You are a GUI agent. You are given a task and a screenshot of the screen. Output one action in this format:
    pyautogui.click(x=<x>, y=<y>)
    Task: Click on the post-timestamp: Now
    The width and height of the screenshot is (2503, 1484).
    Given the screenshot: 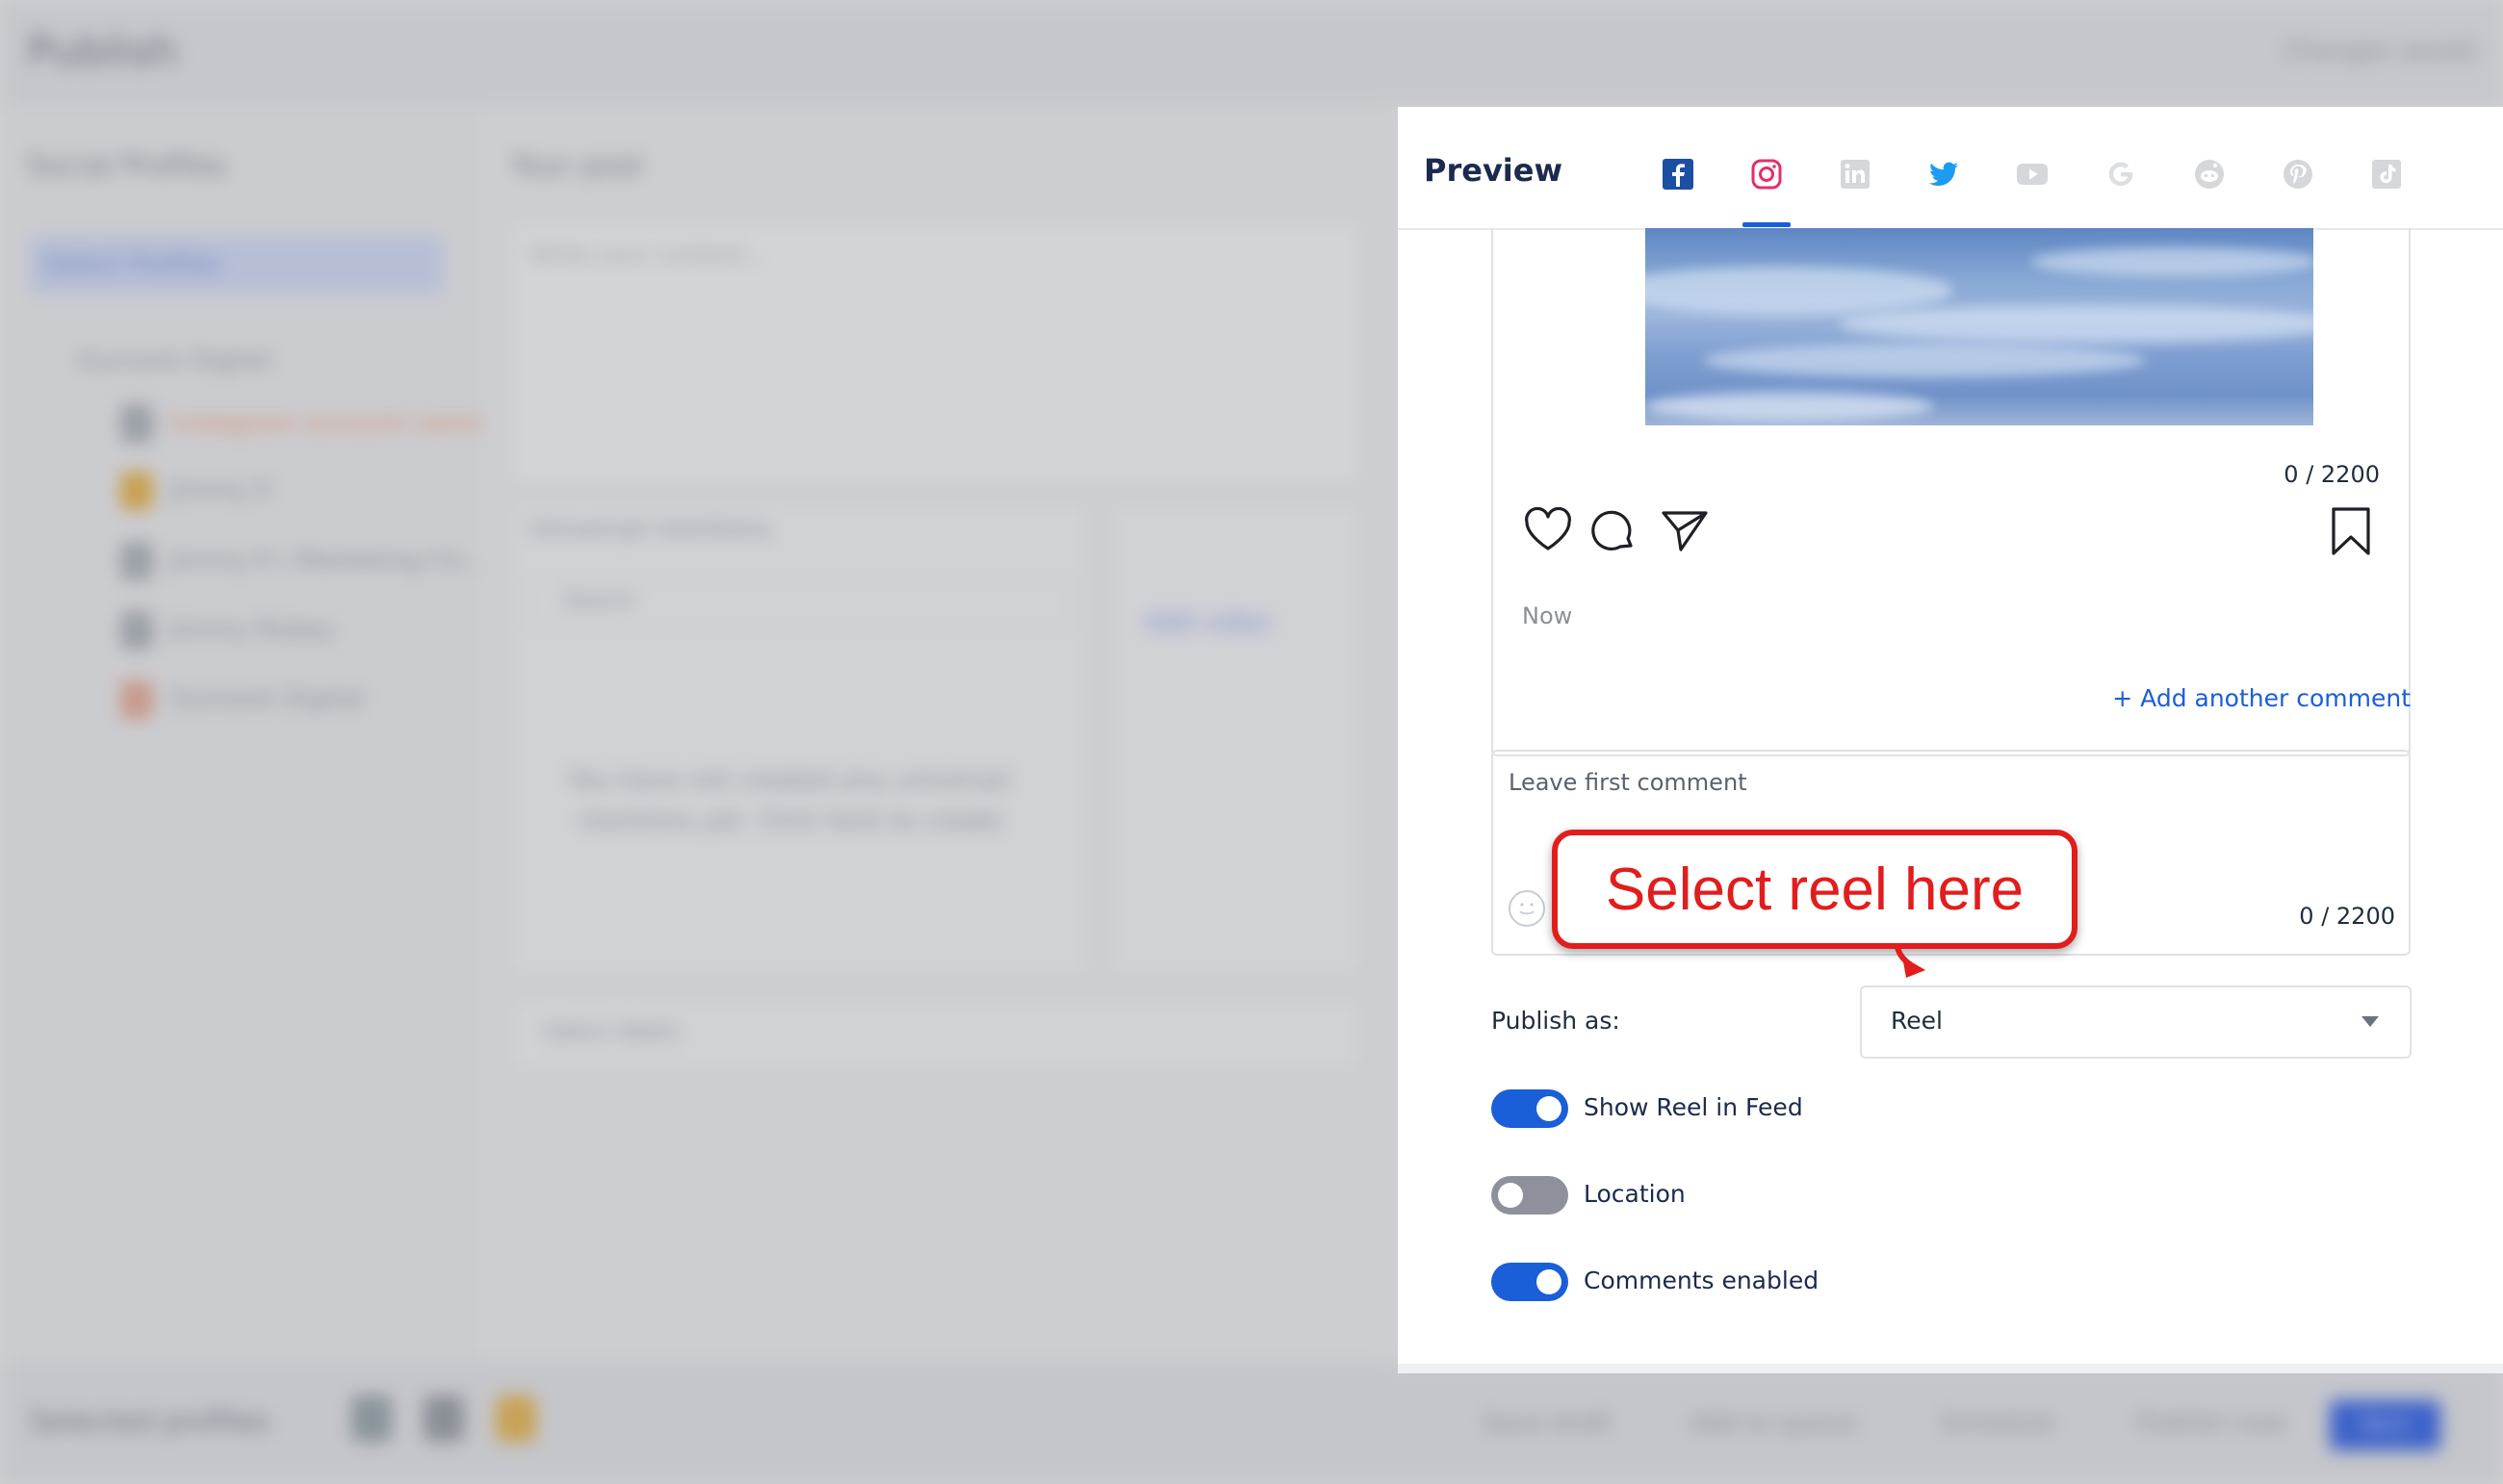 What is the action you would take?
    pyautogui.click(x=1547, y=615)
    